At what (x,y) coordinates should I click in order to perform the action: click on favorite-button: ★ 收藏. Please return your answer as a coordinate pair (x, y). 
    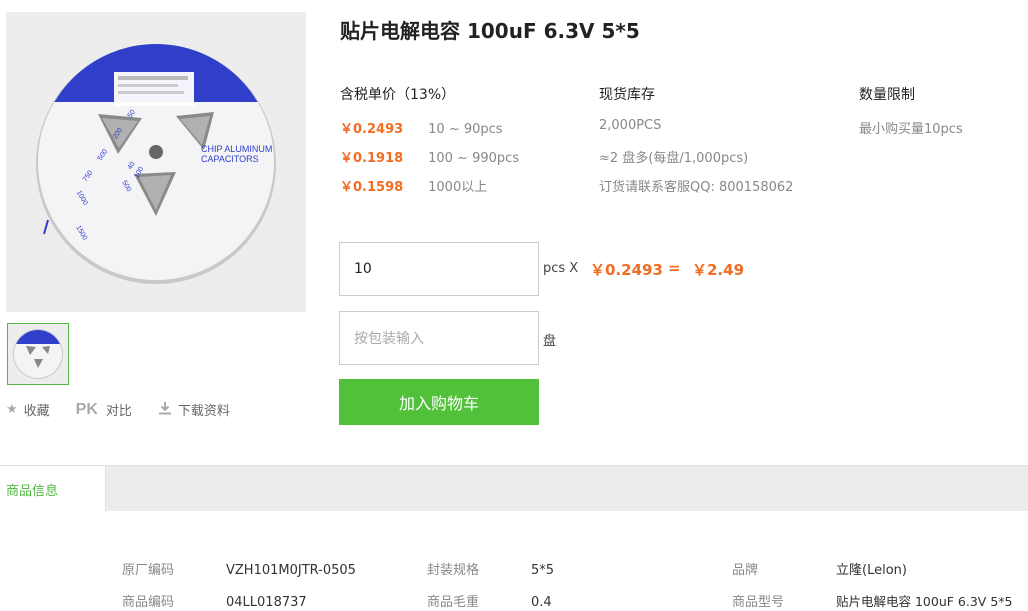
    Looking at the image, I should click on (28, 409).